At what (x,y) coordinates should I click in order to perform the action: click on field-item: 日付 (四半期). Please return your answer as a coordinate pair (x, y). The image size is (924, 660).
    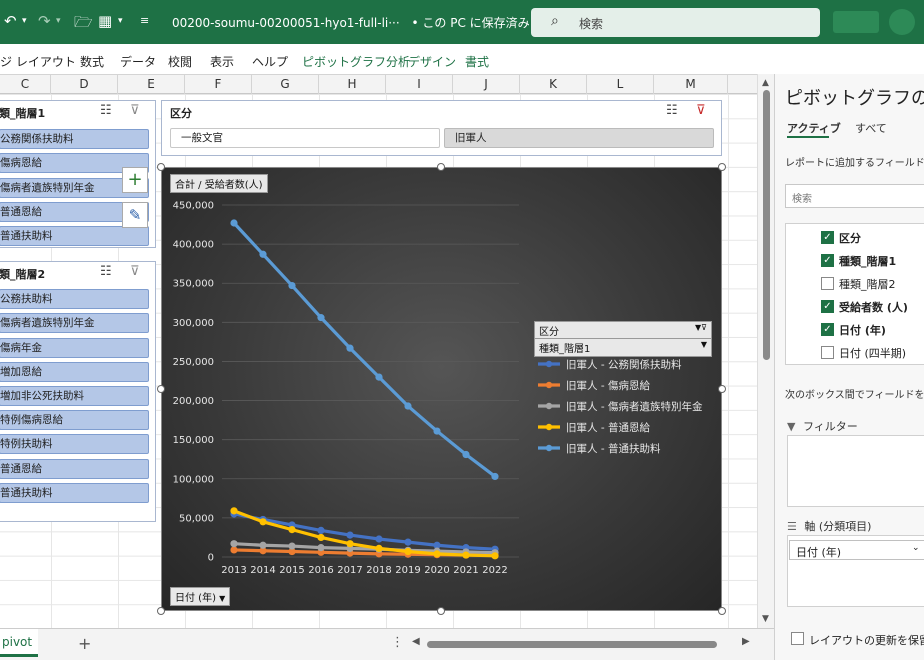
    Looking at the image, I should click on (872, 353).